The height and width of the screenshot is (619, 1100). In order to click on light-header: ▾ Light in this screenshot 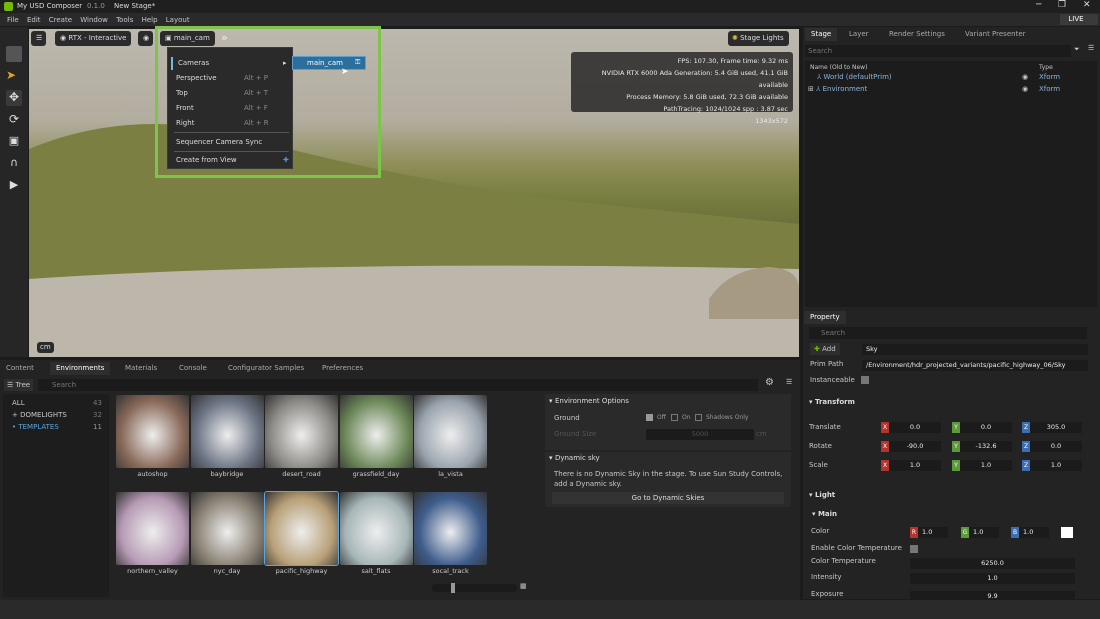, I will do `click(822, 495)`.